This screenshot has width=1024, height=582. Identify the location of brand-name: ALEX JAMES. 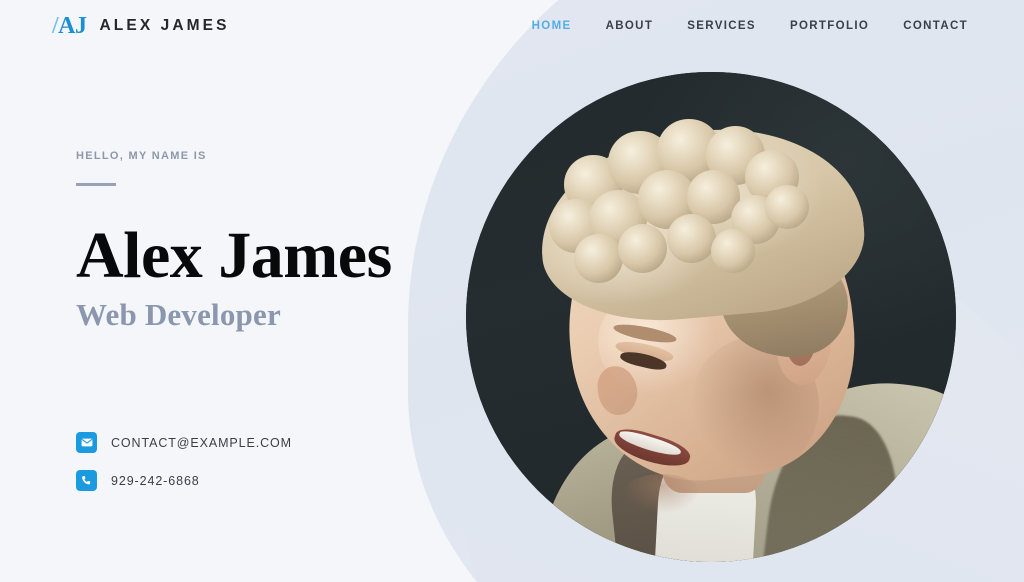
(164, 25).